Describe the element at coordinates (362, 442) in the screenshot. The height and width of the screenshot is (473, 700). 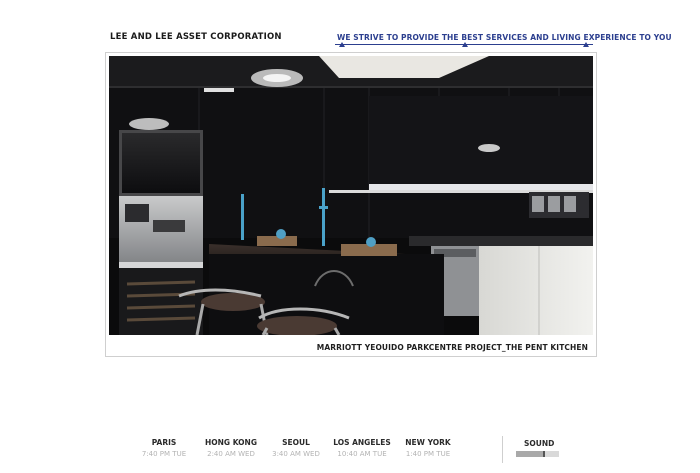
I see `city-name: LOS ANGELES` at that location.